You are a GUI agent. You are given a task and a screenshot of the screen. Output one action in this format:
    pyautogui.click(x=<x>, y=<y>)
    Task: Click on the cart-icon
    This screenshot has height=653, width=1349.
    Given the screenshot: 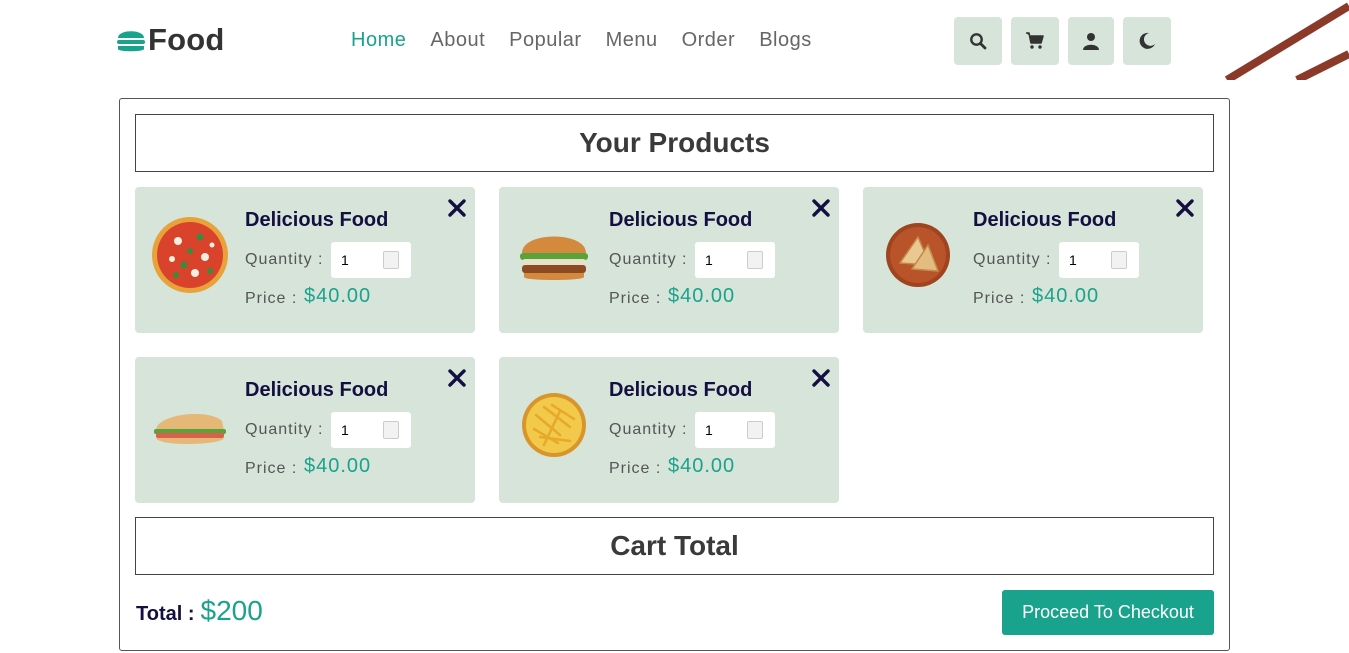 What is the action you would take?
    pyautogui.click(x=1035, y=40)
    